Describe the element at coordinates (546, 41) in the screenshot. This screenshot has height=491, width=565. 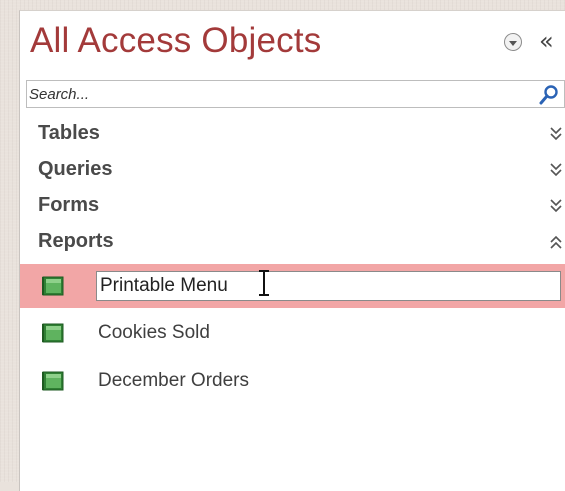
I see `collapse-pane-button: «` at that location.